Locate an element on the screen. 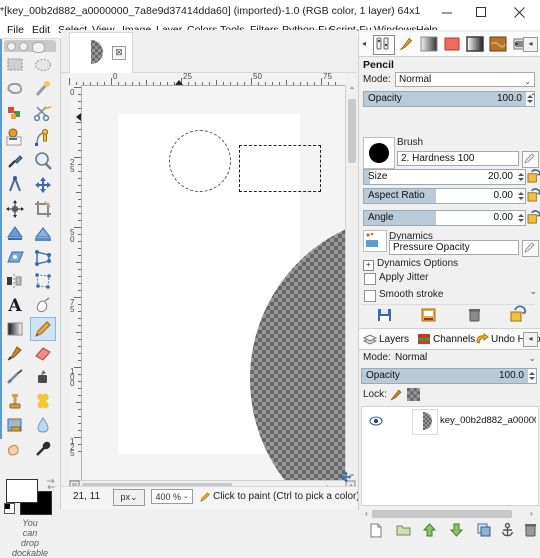  anchor-layer-button is located at coordinates (509, 530).